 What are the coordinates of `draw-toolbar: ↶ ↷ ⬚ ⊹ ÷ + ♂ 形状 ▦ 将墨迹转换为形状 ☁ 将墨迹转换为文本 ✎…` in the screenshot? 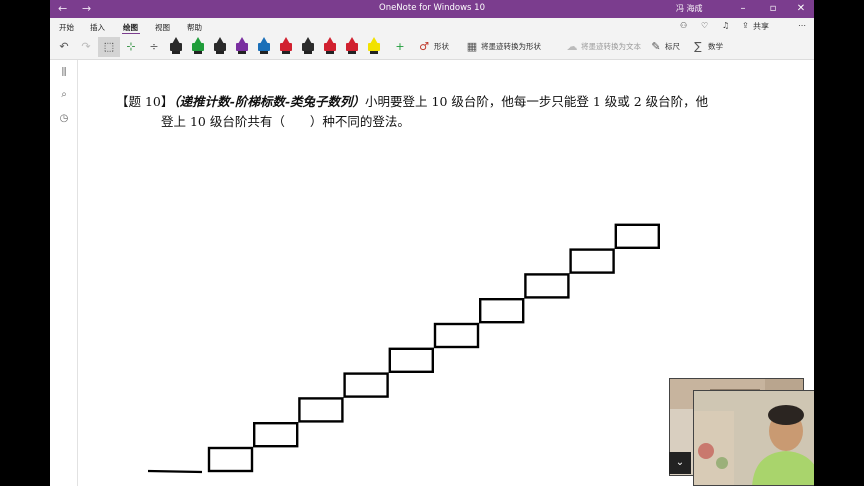 It's located at (432, 47).